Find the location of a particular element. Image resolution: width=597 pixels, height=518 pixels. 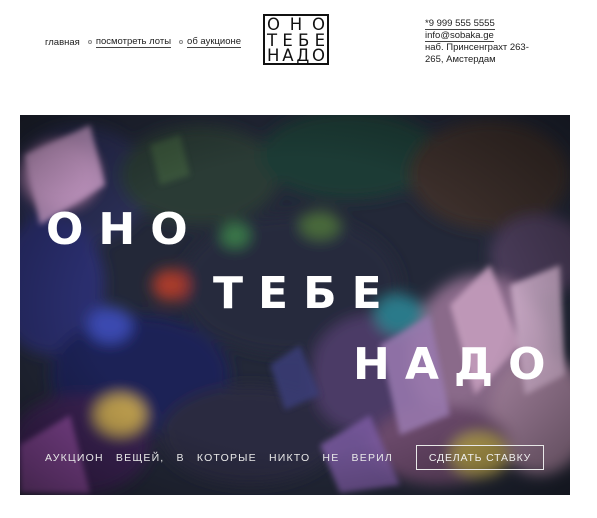

nav-home: главная is located at coordinates (62, 42).